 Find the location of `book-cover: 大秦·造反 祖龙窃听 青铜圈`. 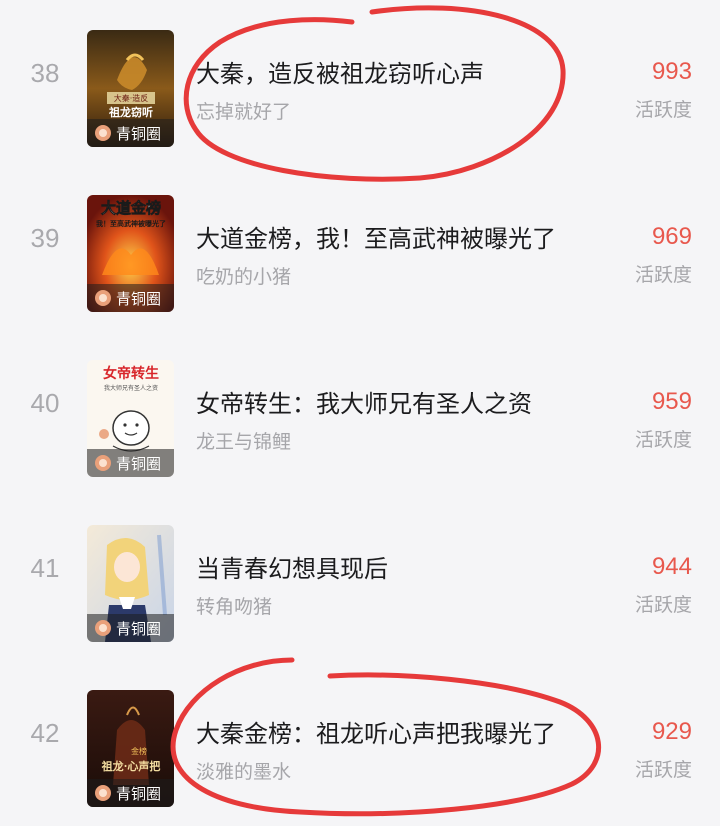

book-cover: 大秦·造反 祖龙窃听 青铜圈 is located at coordinates (130, 88).